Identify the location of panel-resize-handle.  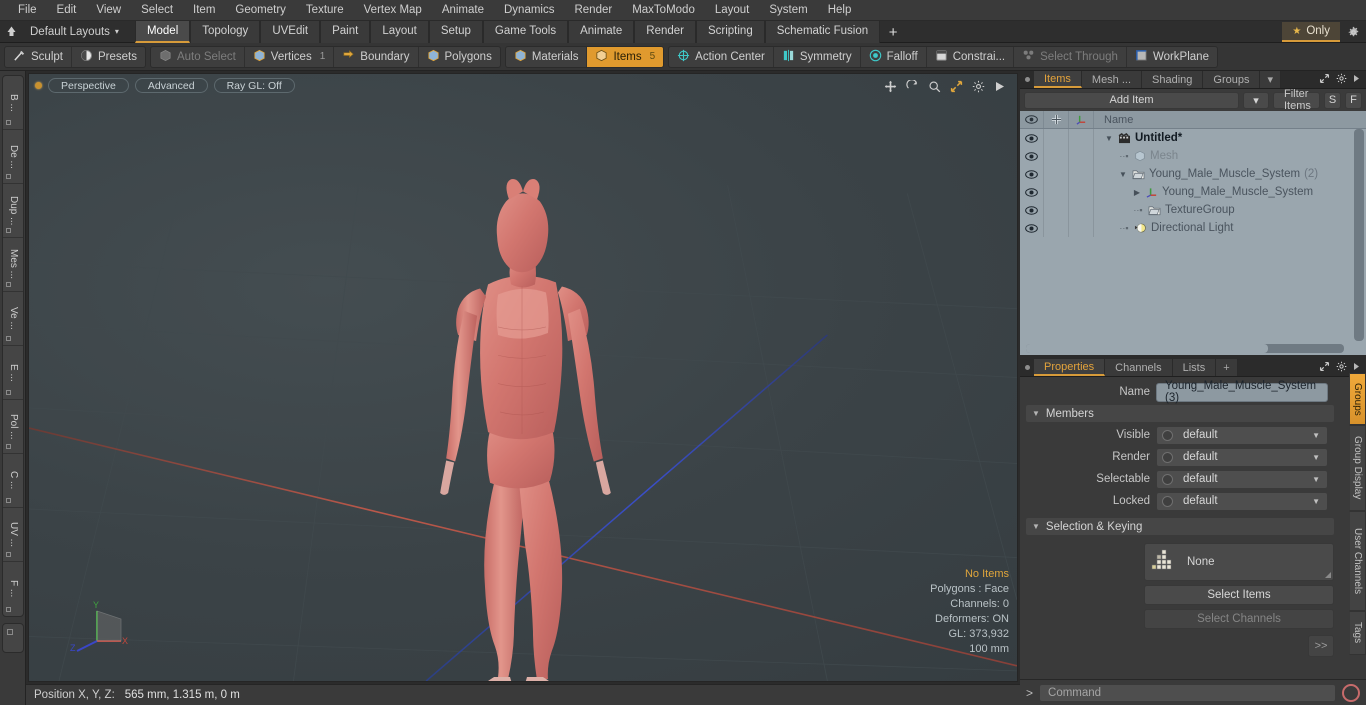
(9, 632).